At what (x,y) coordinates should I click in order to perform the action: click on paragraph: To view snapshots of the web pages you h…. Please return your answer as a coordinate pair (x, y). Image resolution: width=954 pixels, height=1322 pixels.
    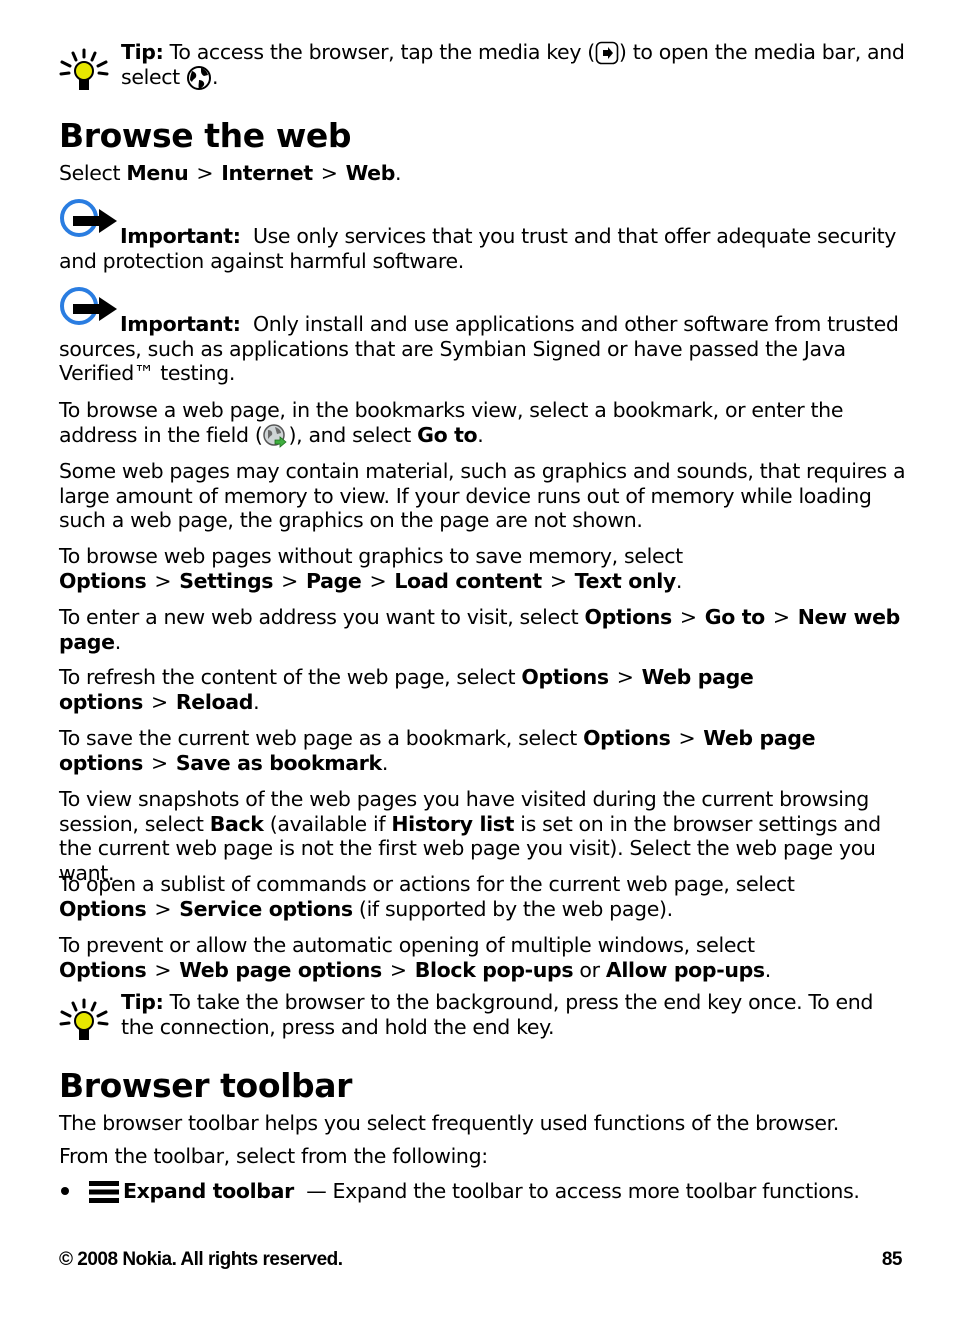
    Looking at the image, I should click on (484, 836).